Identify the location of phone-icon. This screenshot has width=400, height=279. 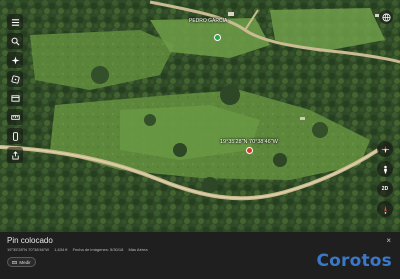
(15, 136).